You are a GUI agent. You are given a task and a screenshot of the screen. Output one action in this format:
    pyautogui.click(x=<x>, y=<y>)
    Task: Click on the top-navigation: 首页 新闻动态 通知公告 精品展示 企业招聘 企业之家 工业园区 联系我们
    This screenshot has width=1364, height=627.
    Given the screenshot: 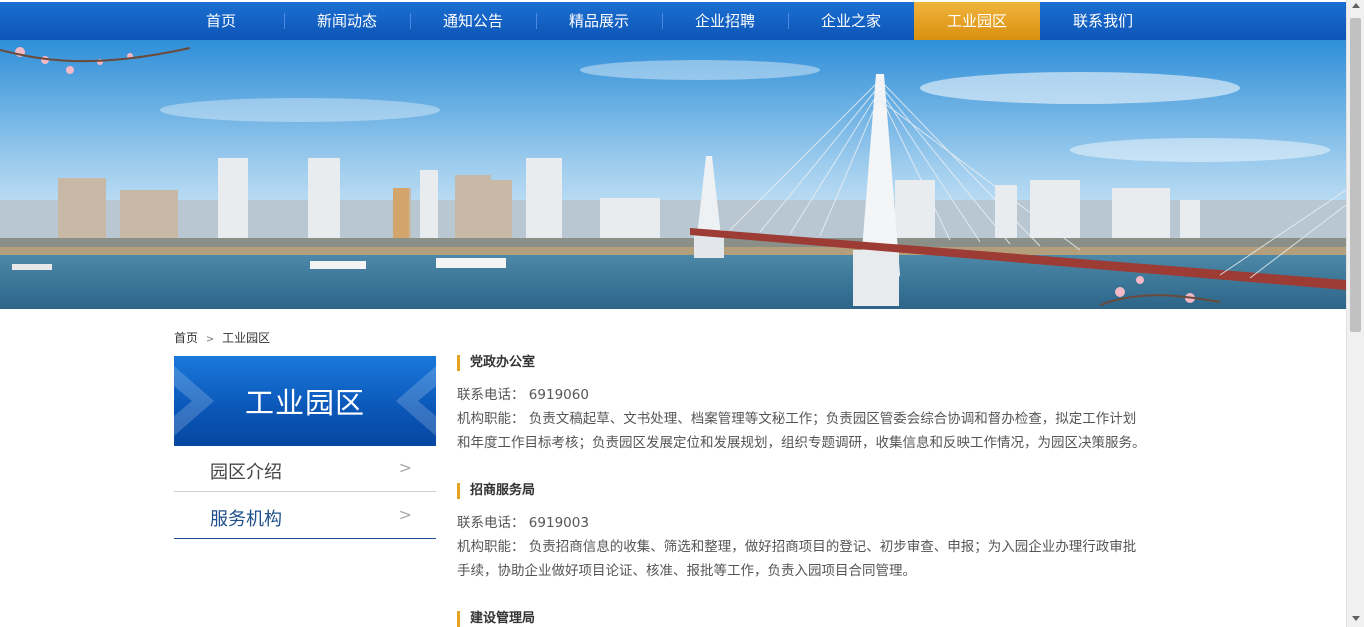 What is the action you would take?
    pyautogui.click(x=673, y=20)
    